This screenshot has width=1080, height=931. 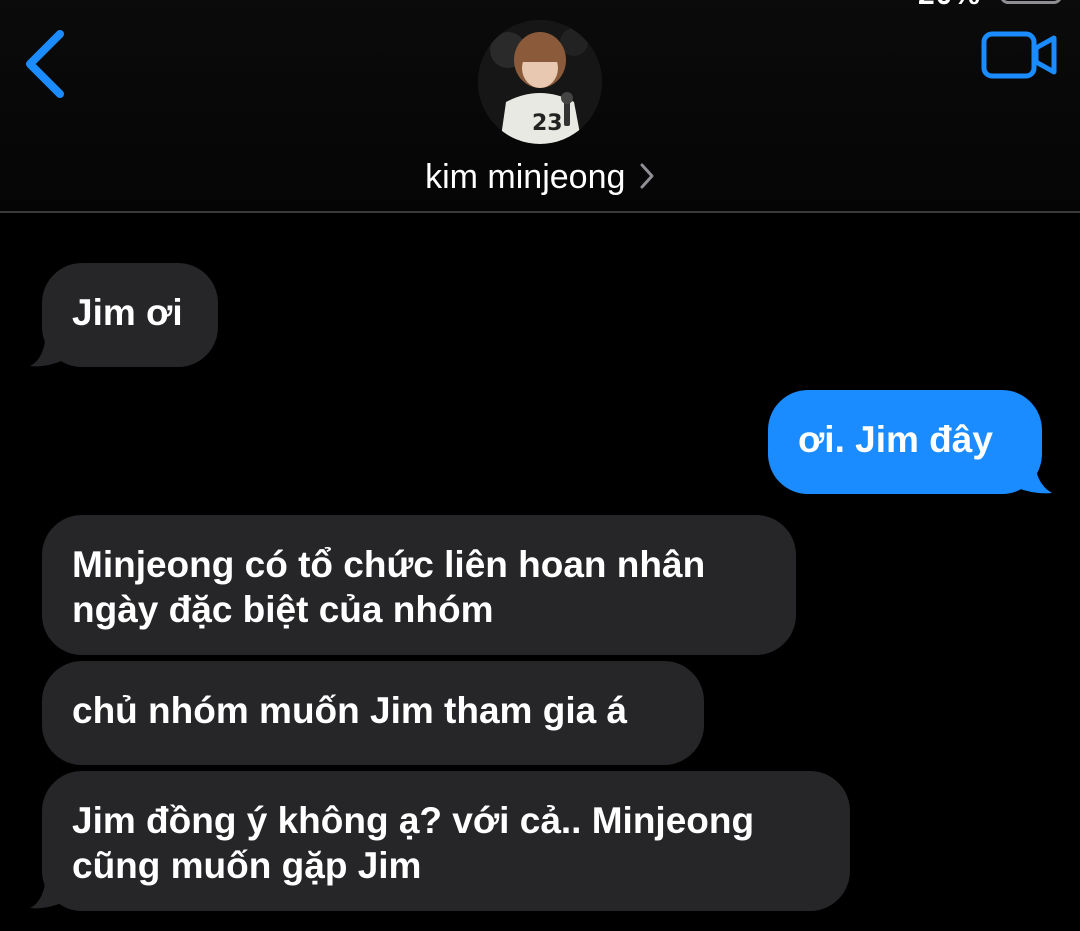 What do you see at coordinates (540, 212) in the screenshot?
I see `header-divider` at bounding box center [540, 212].